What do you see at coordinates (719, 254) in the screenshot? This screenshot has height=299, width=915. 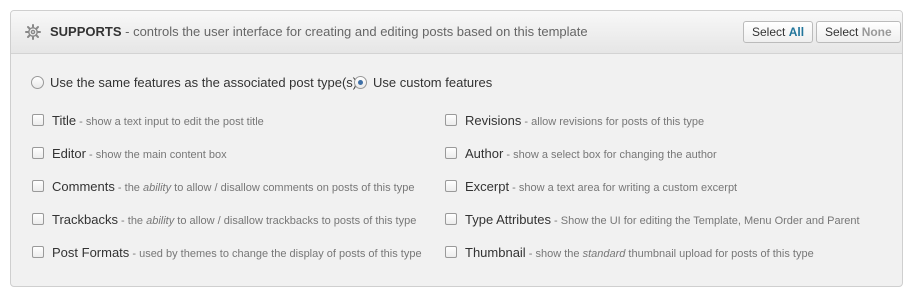 I see `option-thumbnail-desc-b: thumbnail upload for posts of this type` at bounding box center [719, 254].